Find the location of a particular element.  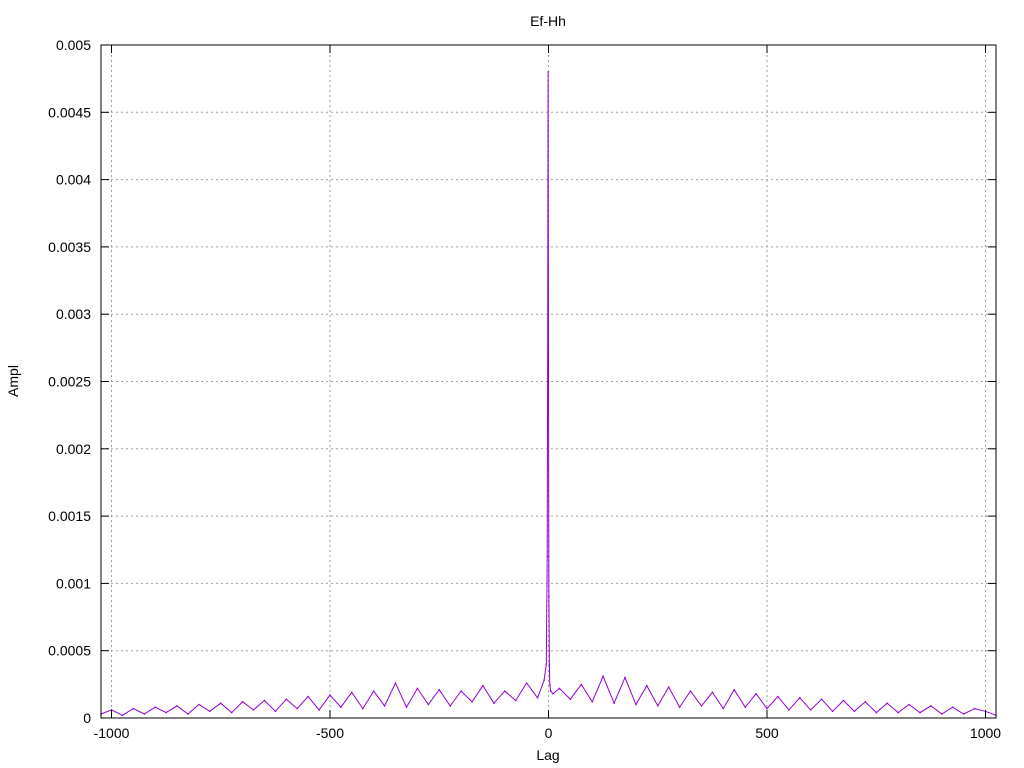

y-tick-label: 0.004 is located at coordinates (73, 180).